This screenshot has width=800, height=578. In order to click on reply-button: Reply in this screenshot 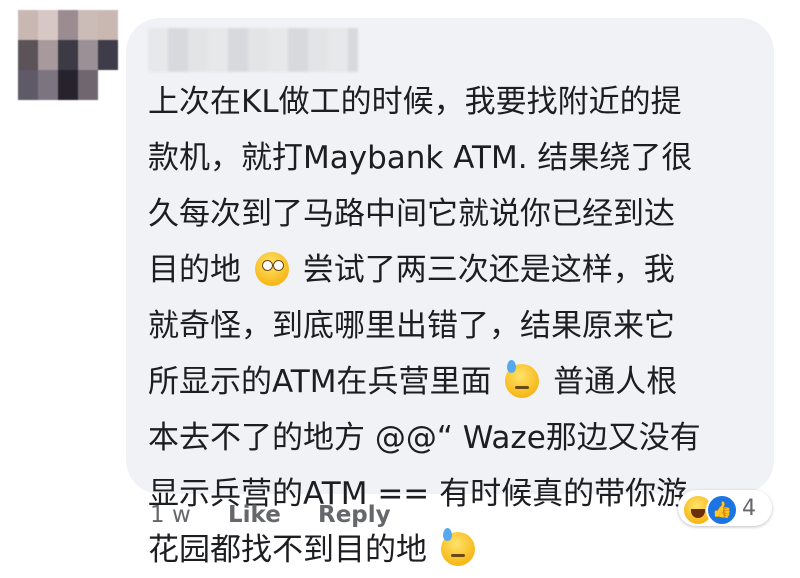, I will do `click(354, 515)`.